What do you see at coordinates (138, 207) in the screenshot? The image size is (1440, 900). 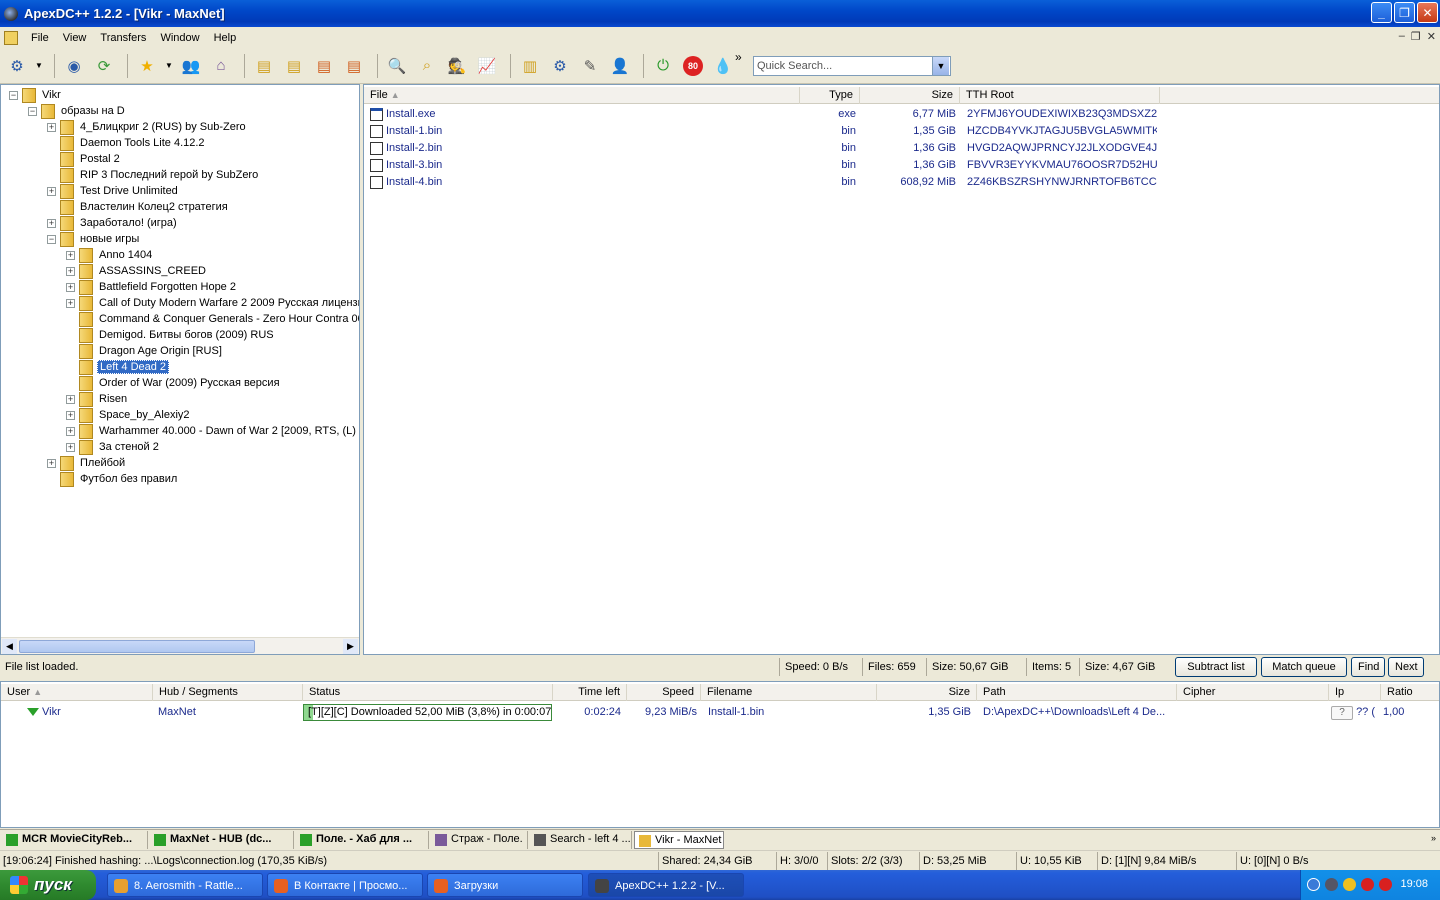 I see `tree-node: Властелин Колец2 стратегия` at bounding box center [138, 207].